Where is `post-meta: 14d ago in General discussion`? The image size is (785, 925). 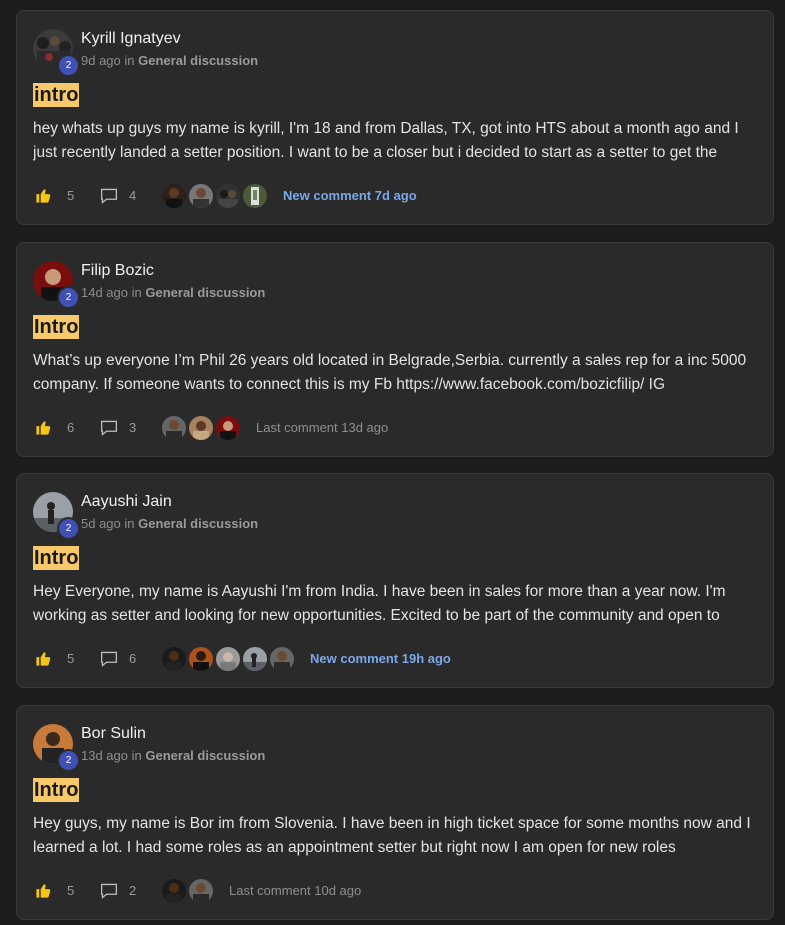
post-meta: 14d ago in General discussion is located at coordinates (173, 292).